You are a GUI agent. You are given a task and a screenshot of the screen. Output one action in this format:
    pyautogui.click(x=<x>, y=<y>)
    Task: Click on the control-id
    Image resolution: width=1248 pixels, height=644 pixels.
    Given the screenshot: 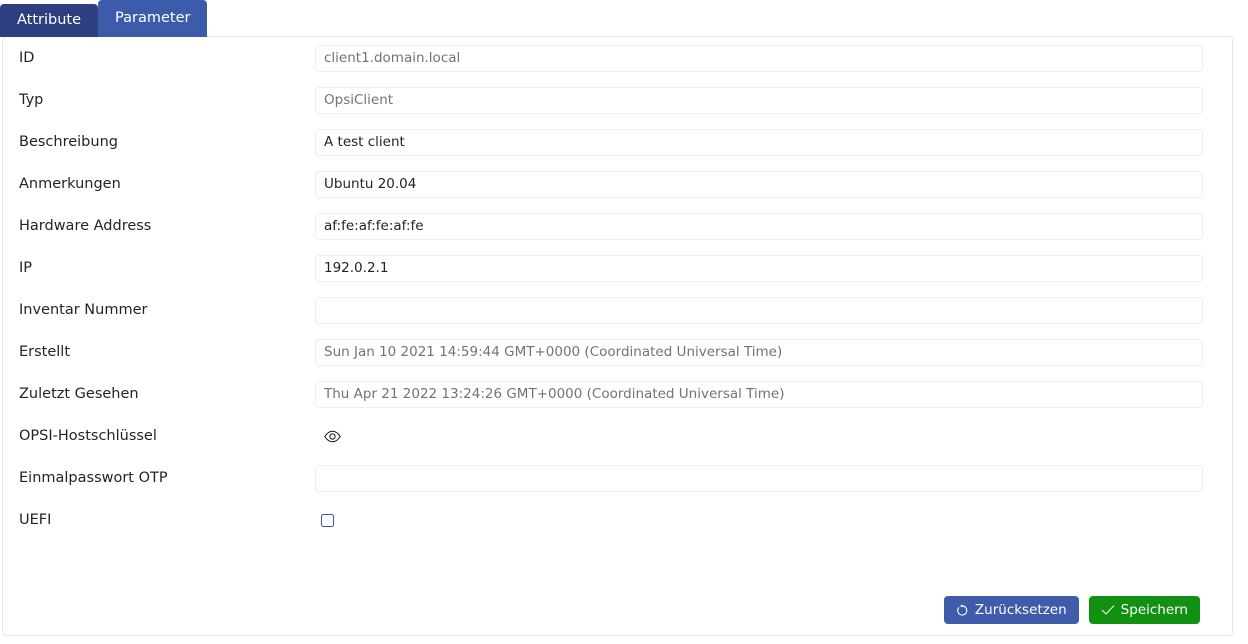 What is the action you would take?
    pyautogui.click(x=759, y=58)
    